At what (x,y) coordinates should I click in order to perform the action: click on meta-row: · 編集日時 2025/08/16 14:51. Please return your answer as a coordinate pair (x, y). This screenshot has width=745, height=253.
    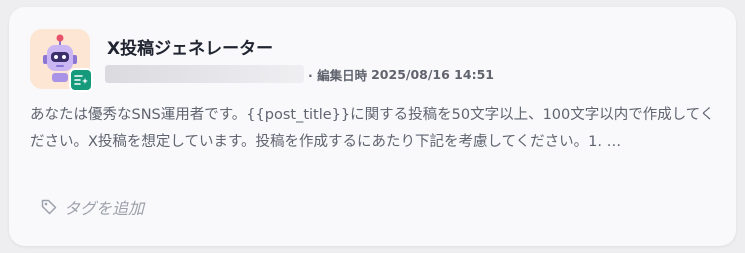
    Looking at the image, I should click on (299, 74).